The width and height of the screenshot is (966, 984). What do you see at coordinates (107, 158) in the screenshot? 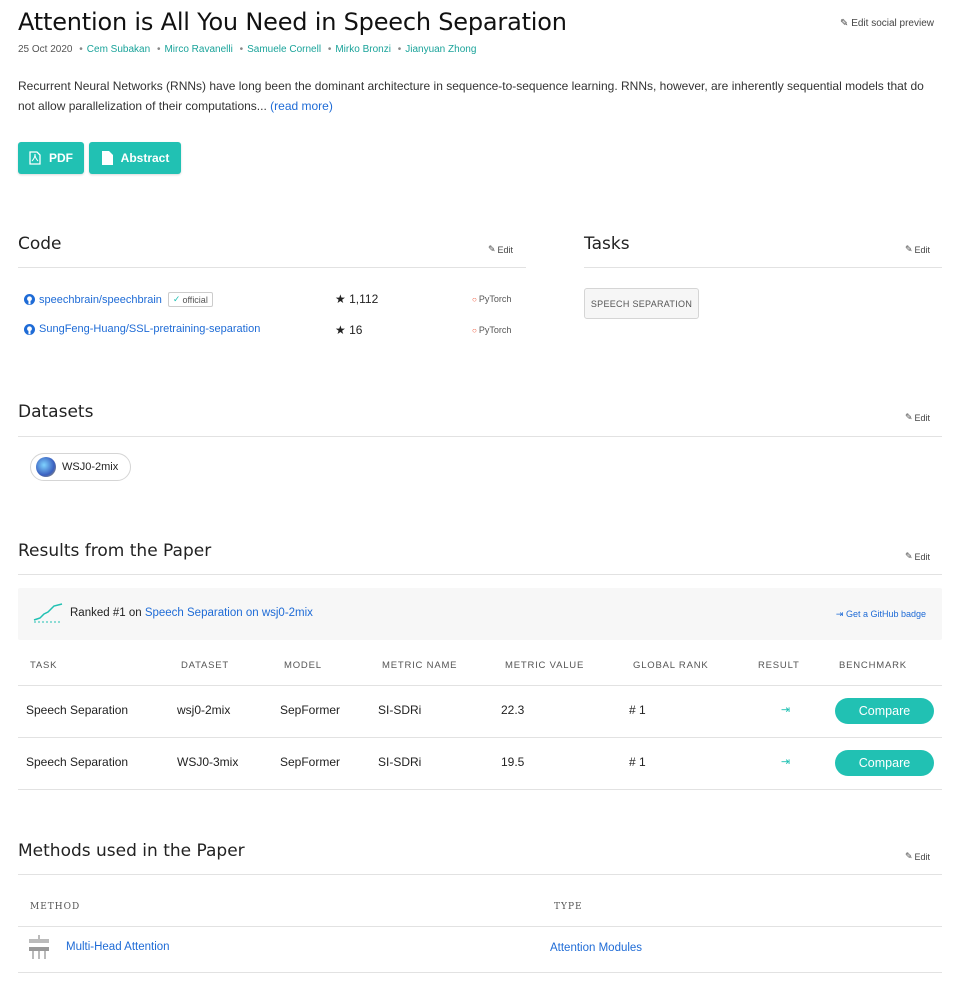
I see `document-icon` at bounding box center [107, 158].